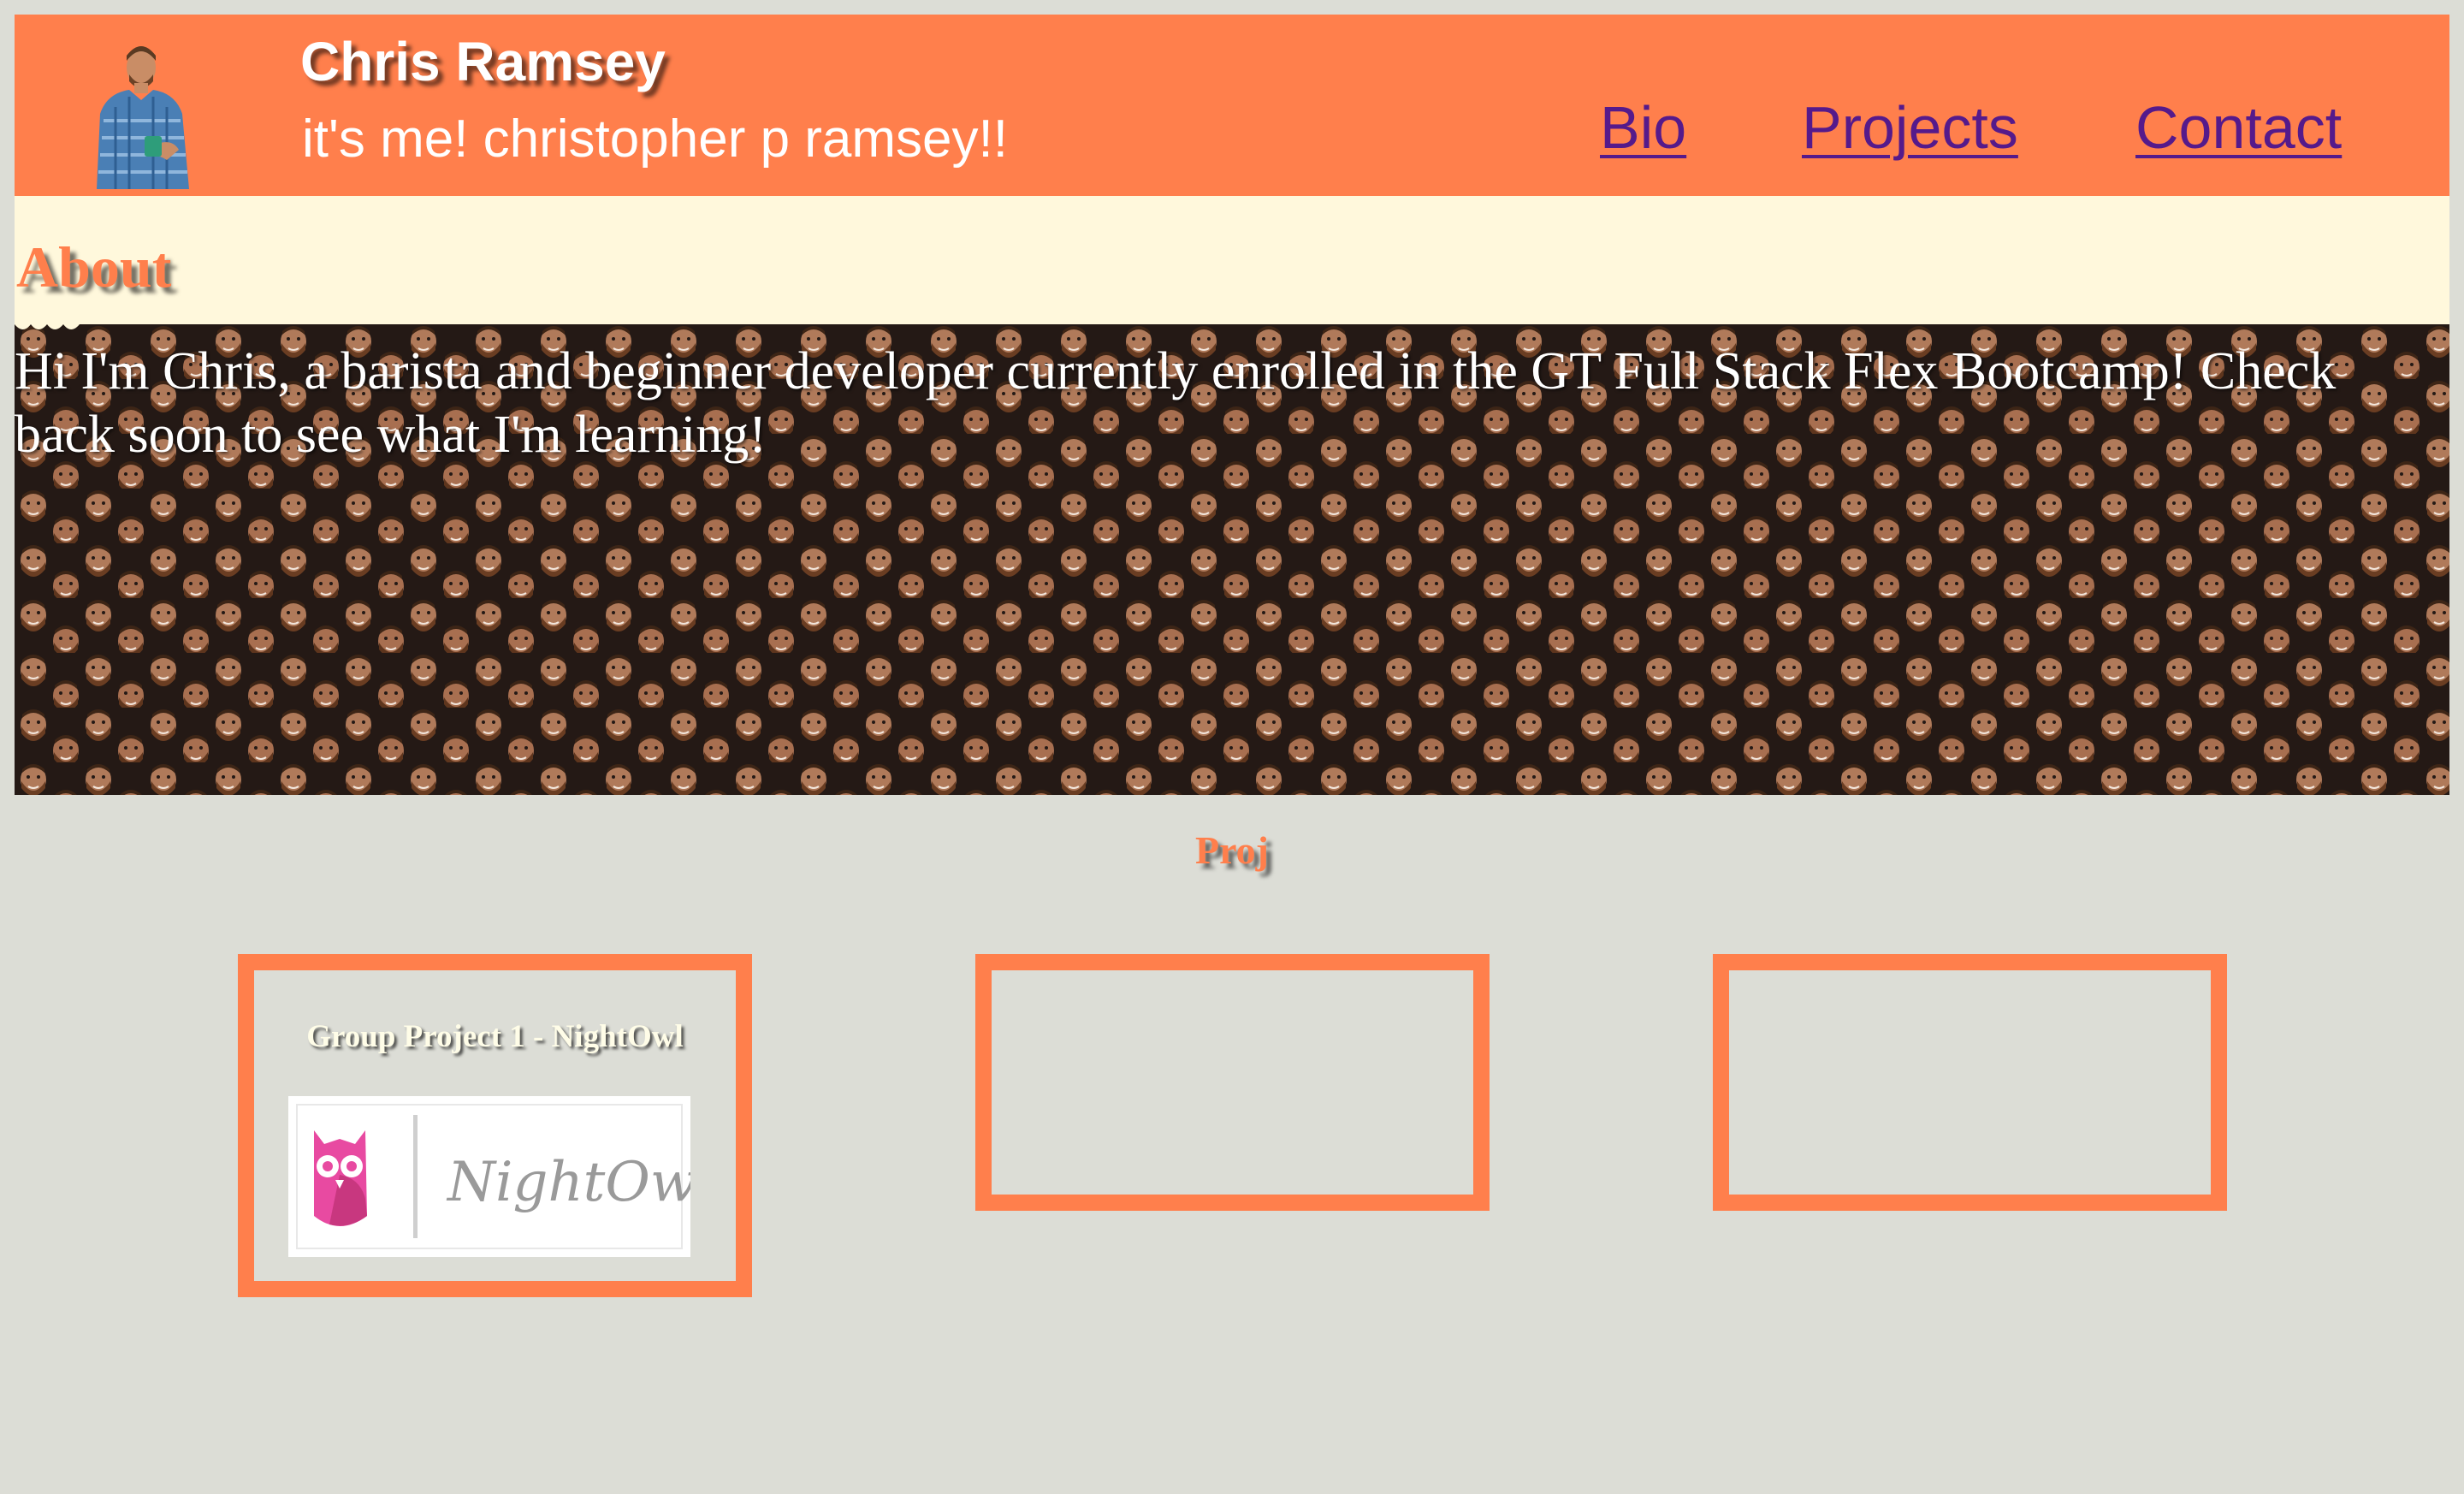  Describe the element at coordinates (568, 1183) in the screenshot. I see `nightowl-logo-text: NightOwl` at that location.